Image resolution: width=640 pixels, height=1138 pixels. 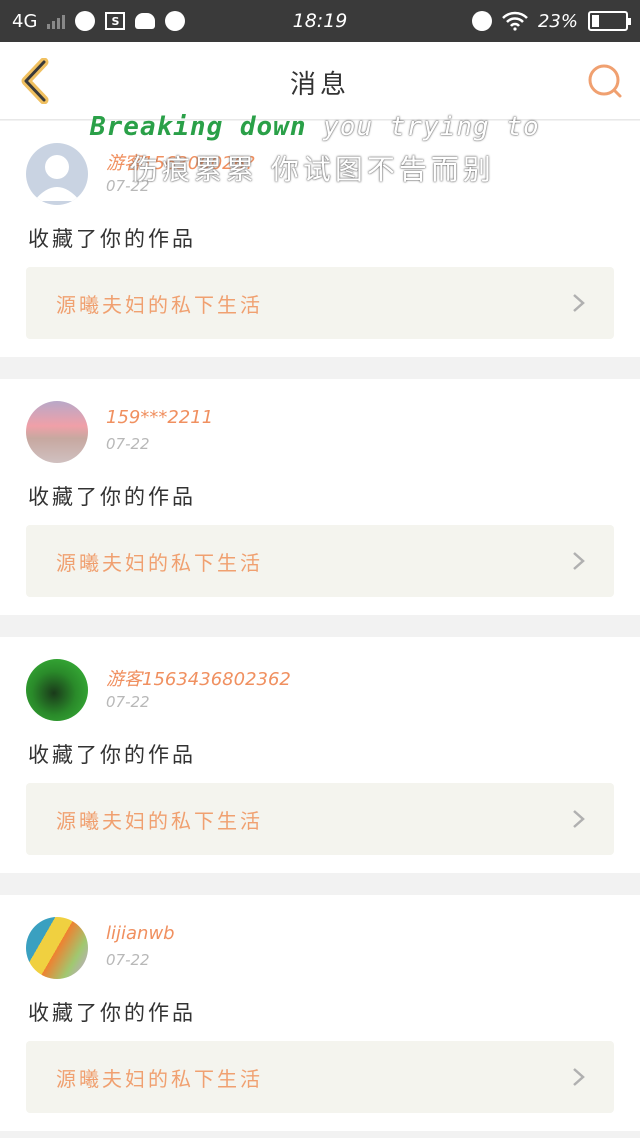 What do you see at coordinates (596, 21) in the screenshot?
I see `battery-level` at bounding box center [596, 21].